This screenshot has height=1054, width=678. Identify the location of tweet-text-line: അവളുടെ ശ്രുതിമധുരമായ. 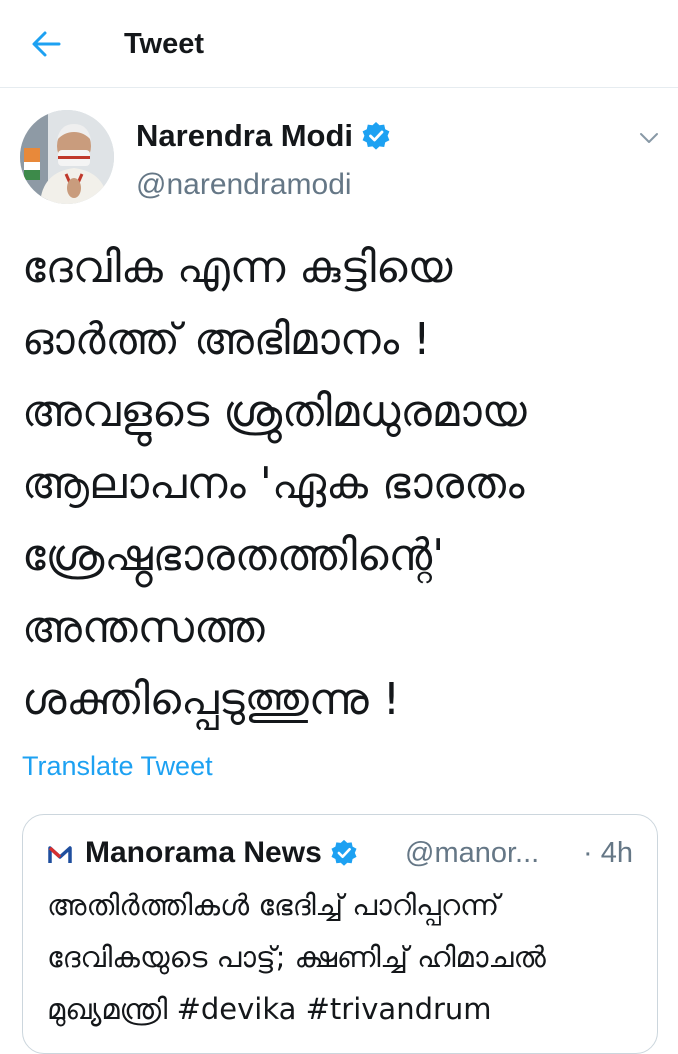
(274, 411).